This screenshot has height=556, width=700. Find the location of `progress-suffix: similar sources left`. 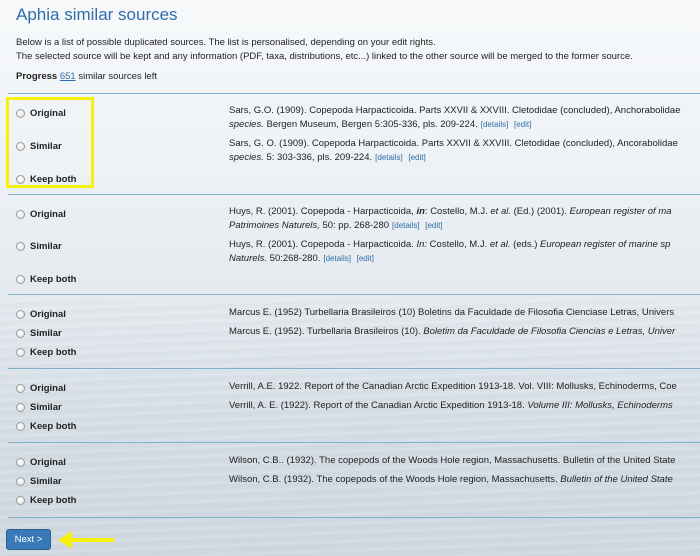

progress-suffix: similar sources left is located at coordinates (117, 76).